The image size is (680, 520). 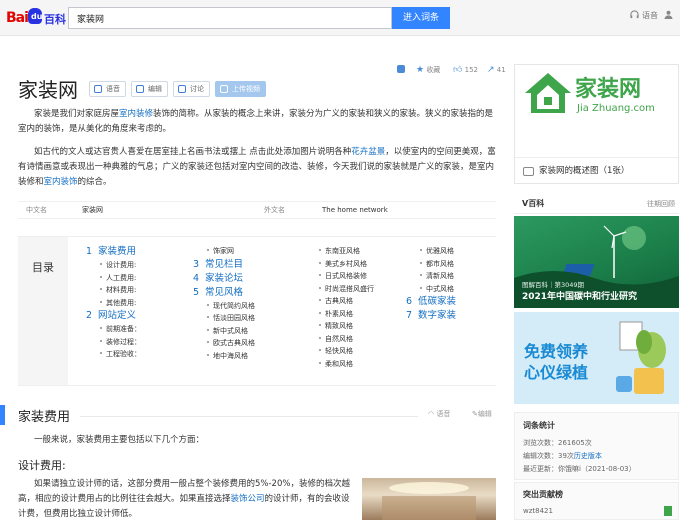 What do you see at coordinates (421, 18) in the screenshot?
I see `search-button: 进入词条` at bounding box center [421, 18].